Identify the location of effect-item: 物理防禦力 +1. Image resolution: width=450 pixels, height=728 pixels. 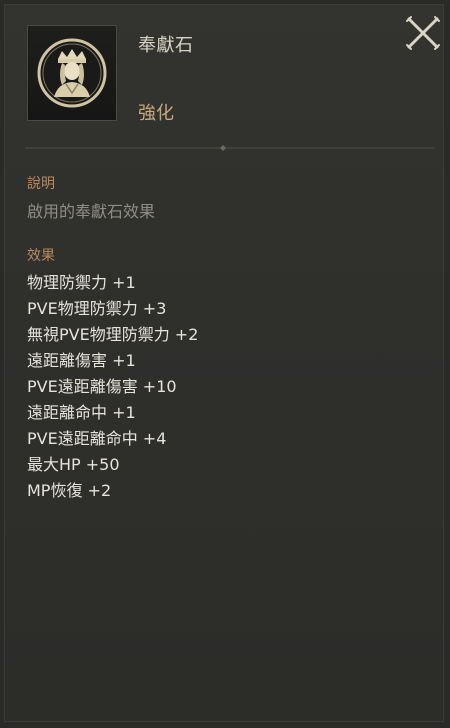
(81, 282).